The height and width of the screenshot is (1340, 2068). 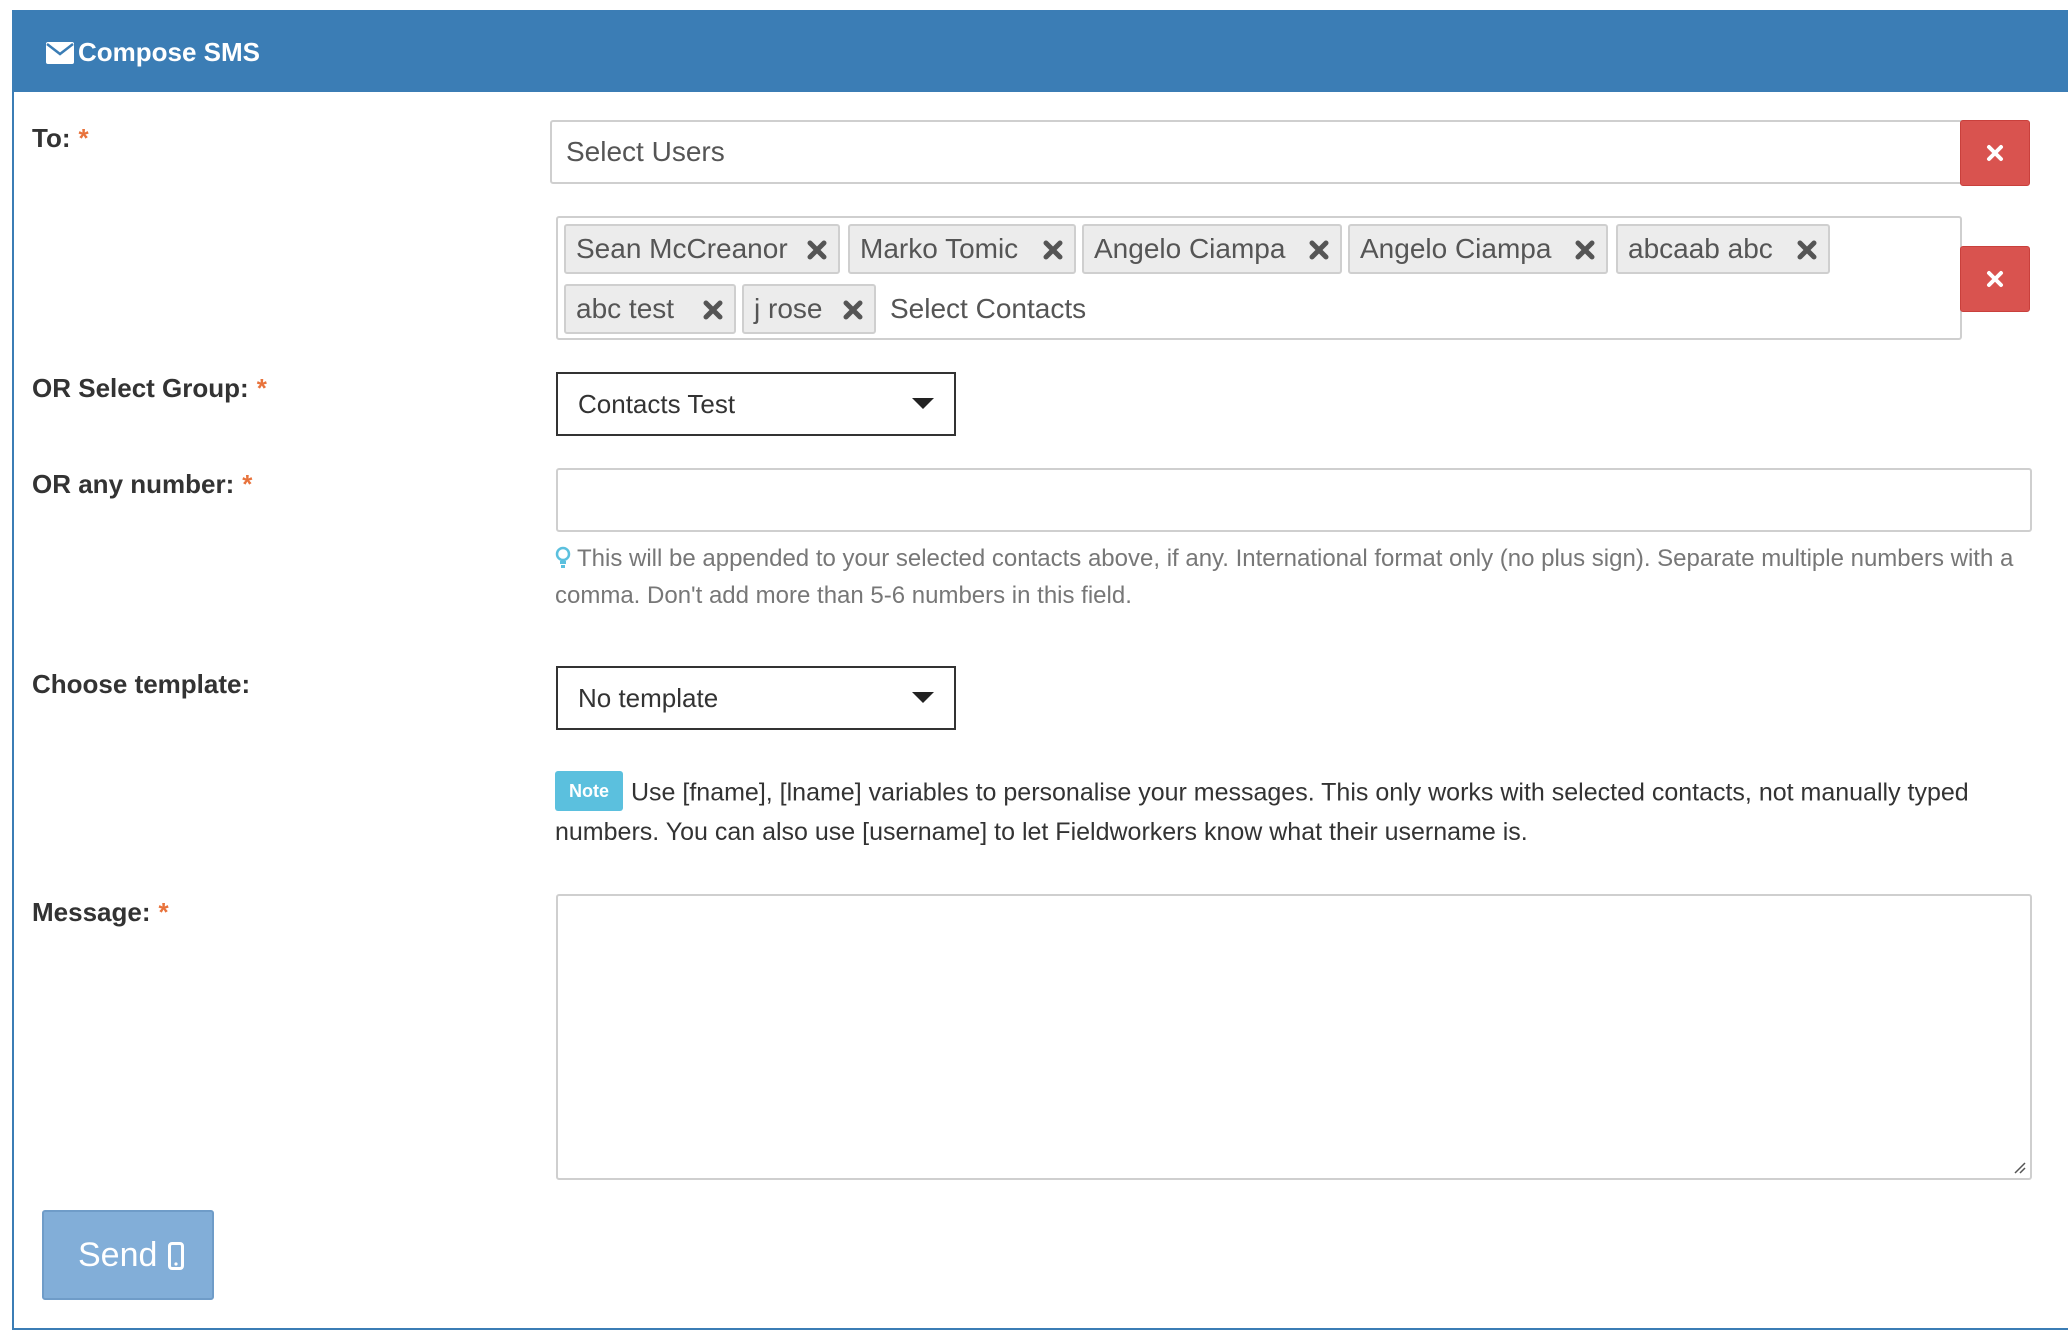 What do you see at coordinates (682, 248) in the screenshot?
I see `contact-tag-label: Sean McCreanor` at bounding box center [682, 248].